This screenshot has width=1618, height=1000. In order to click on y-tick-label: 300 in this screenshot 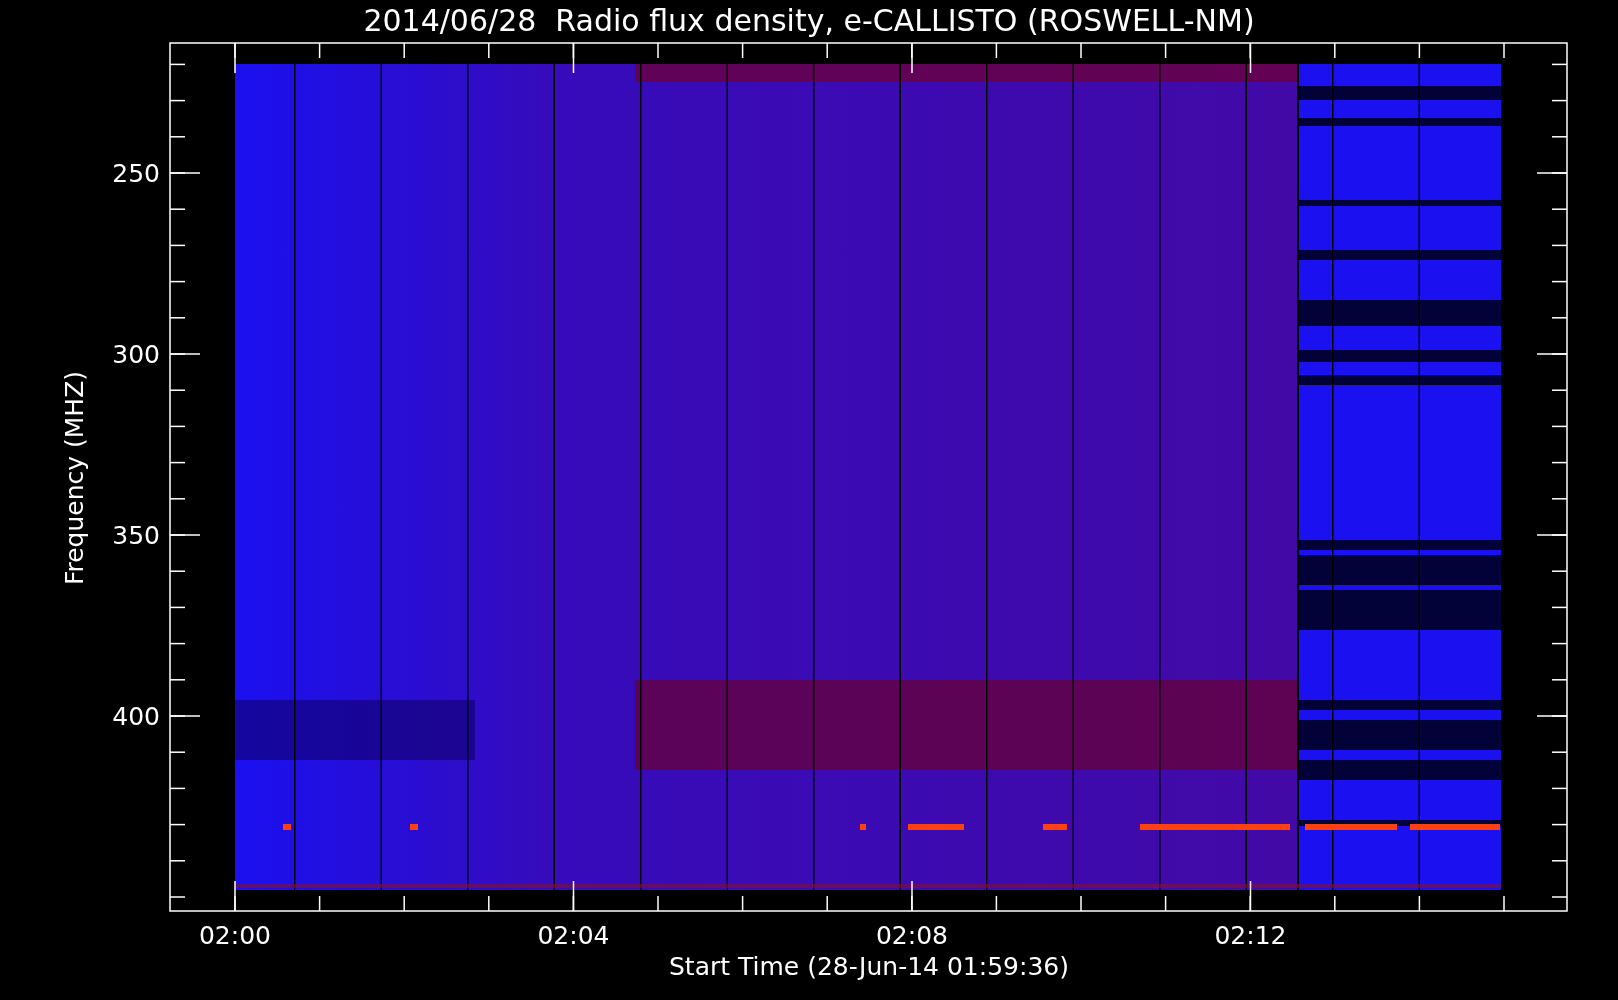, I will do `click(136, 354)`.